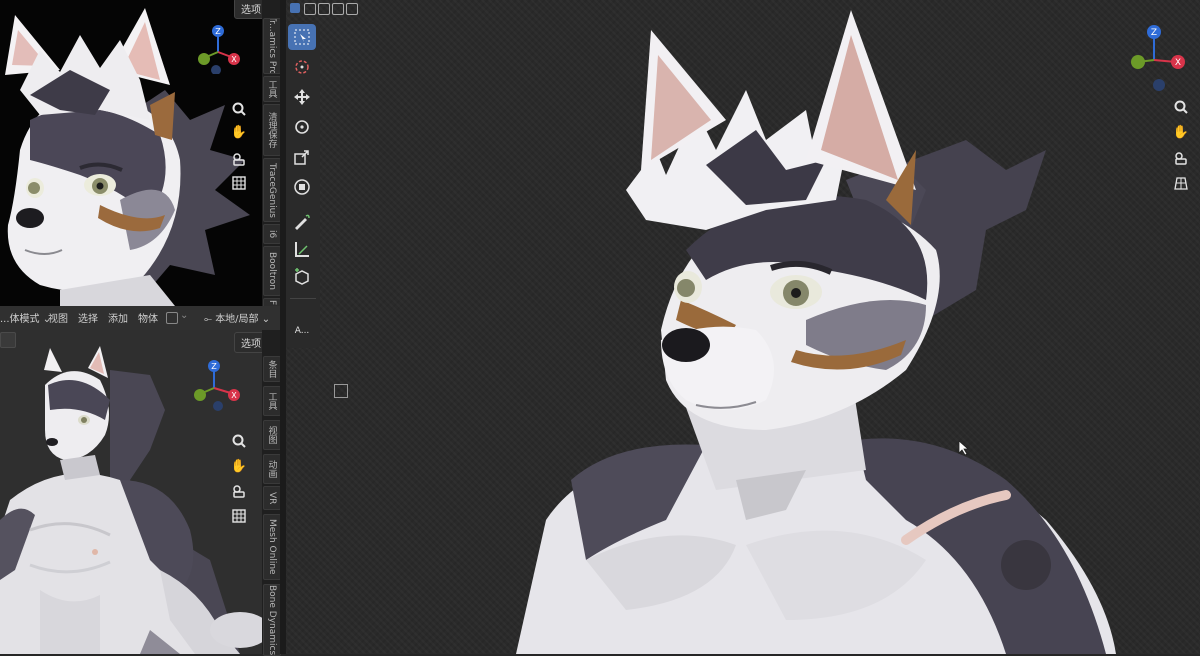  Describe the element at coordinates (302, 127) in the screenshot. I see `rotate-icon` at that location.